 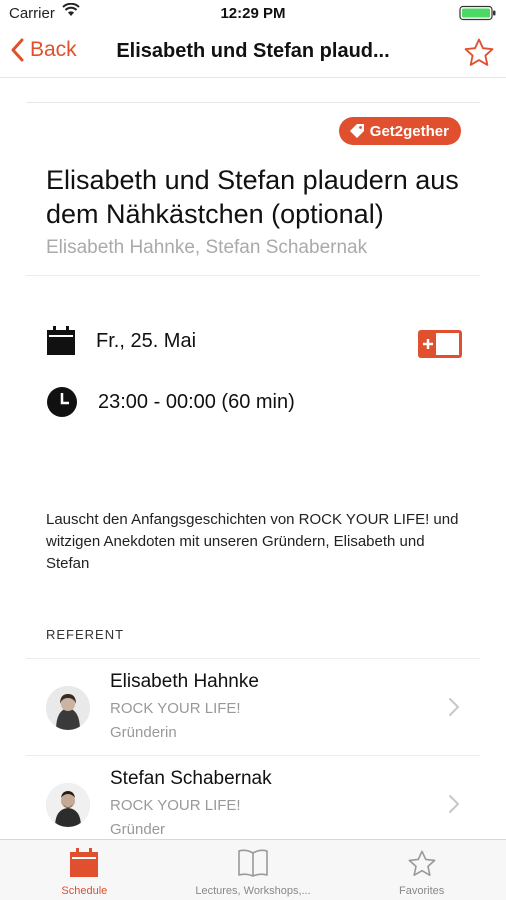 I want to click on session-speakers: Elisabeth Hahnke, Stefan Schabernak, so click(x=207, y=247).